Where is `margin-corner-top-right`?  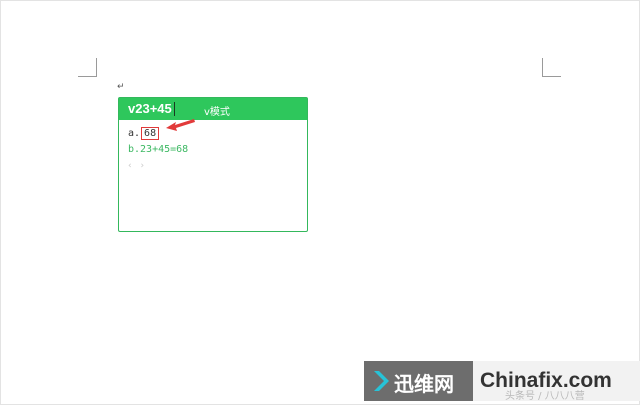
margin-corner-top-right is located at coordinates (551, 67).